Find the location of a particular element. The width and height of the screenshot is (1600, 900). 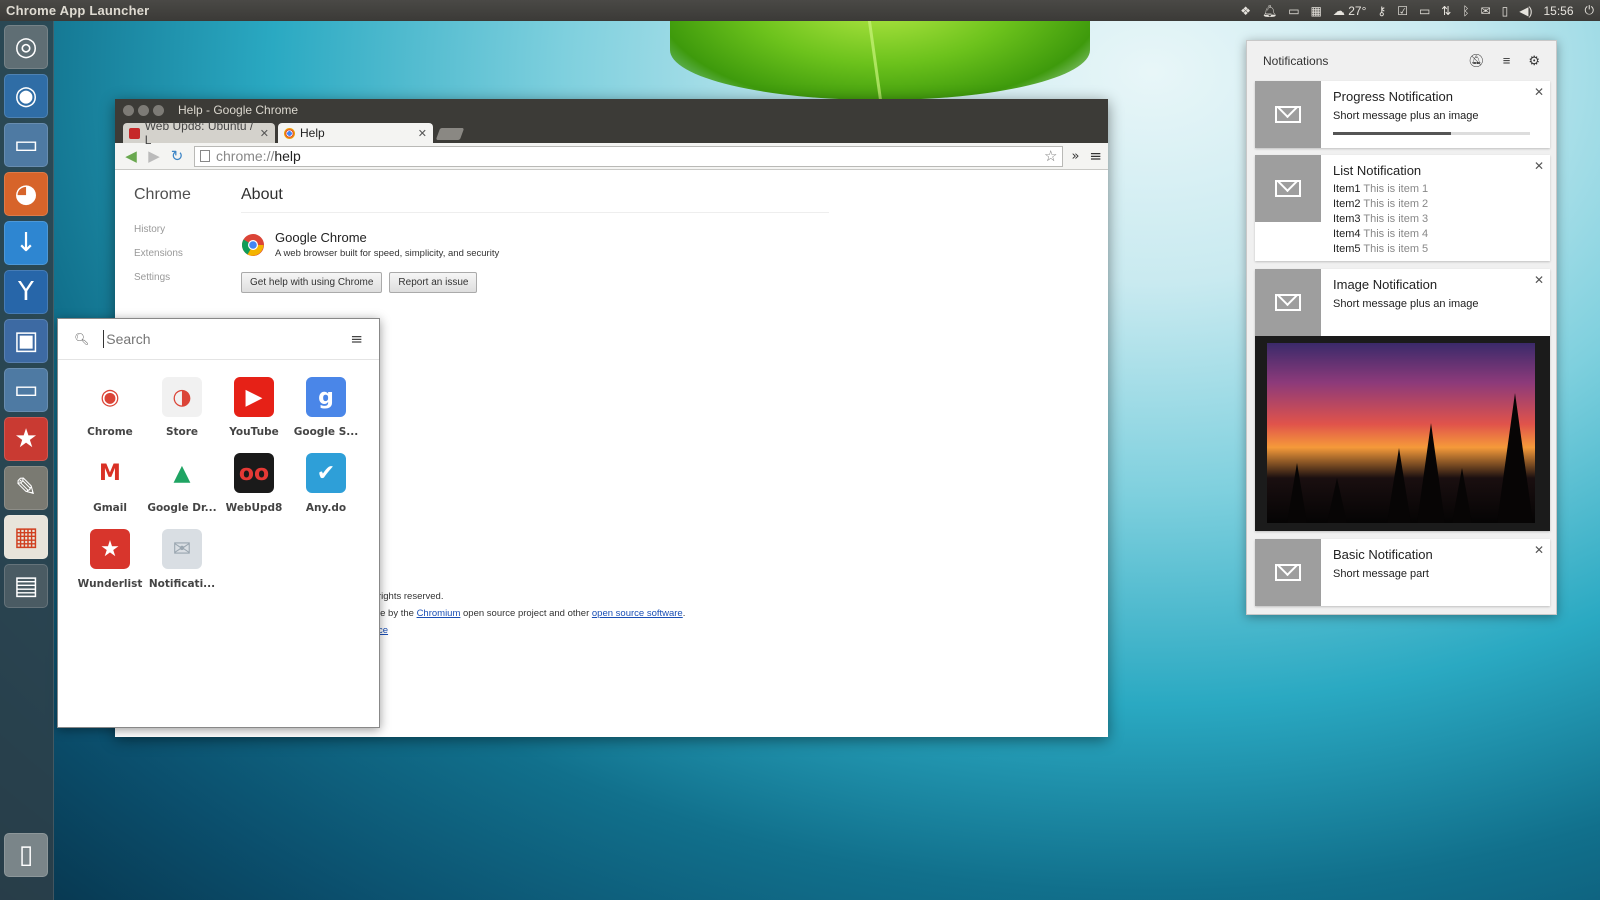

clear-all-icon: ≡ is located at coordinates (1507, 61).